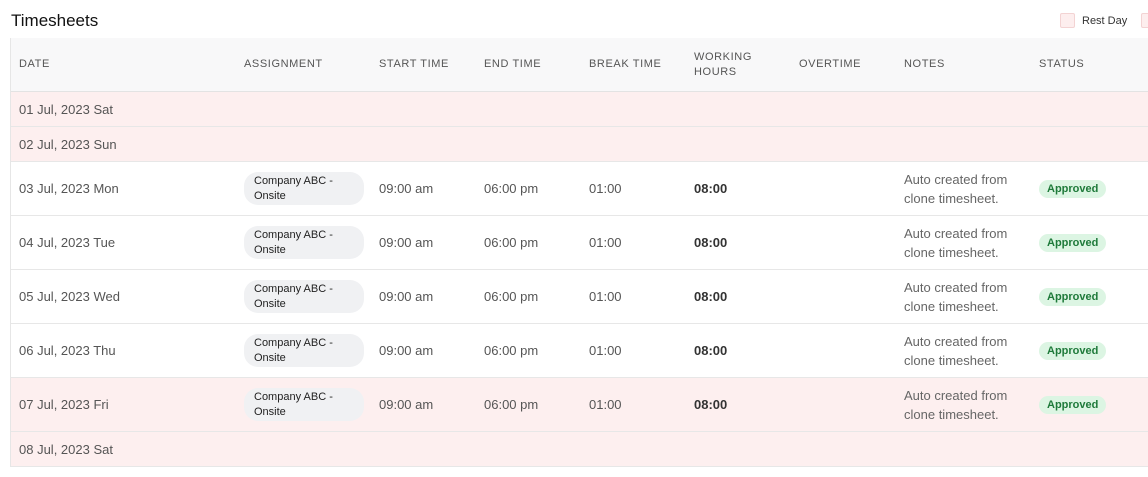 This screenshot has height=477, width=1148. Describe the element at coordinates (67, 350) in the screenshot. I see `date-cell: 06 Jul, 2023 Thu` at that location.